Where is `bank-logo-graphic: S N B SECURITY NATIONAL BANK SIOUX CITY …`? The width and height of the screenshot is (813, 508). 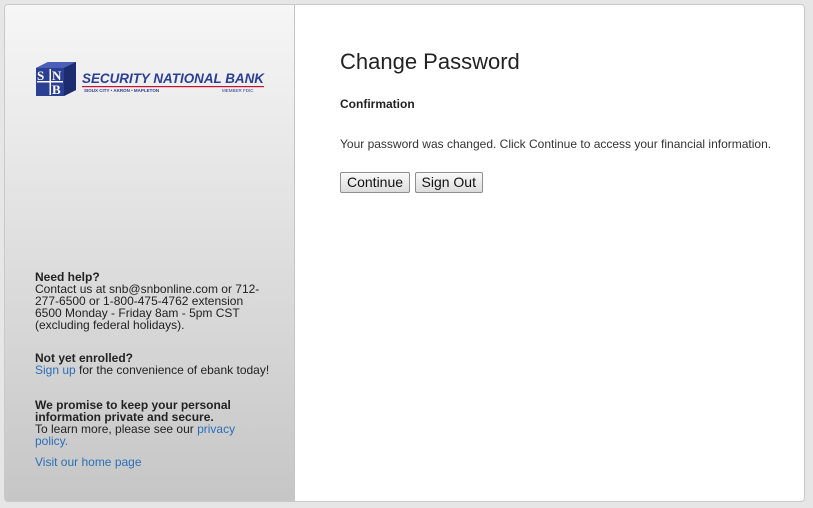
bank-logo-graphic: S N B SECURITY NATIONAL BANK SIOUX CITY … is located at coordinates (150, 79).